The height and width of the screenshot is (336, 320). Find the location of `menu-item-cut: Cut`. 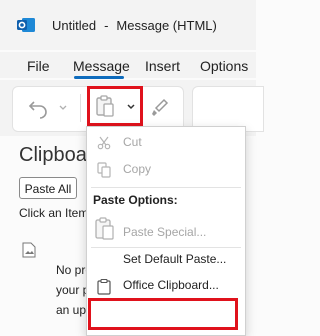

menu-item-cut: Cut is located at coordinates (166, 145).